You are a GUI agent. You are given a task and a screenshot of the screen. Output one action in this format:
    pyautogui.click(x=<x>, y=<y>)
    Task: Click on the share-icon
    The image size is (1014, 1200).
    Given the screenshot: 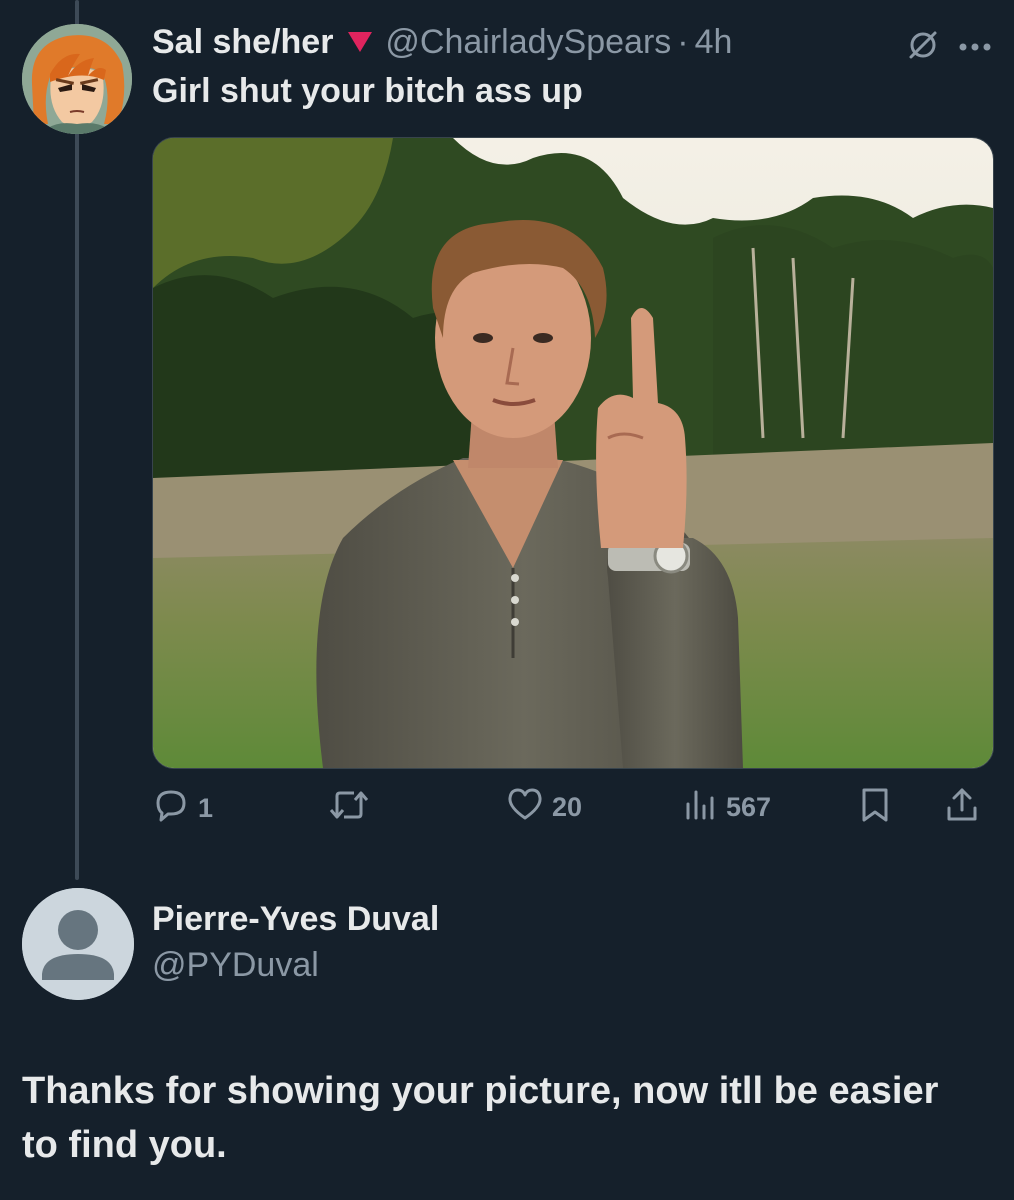 What is the action you would take?
    pyautogui.click(x=962, y=808)
    